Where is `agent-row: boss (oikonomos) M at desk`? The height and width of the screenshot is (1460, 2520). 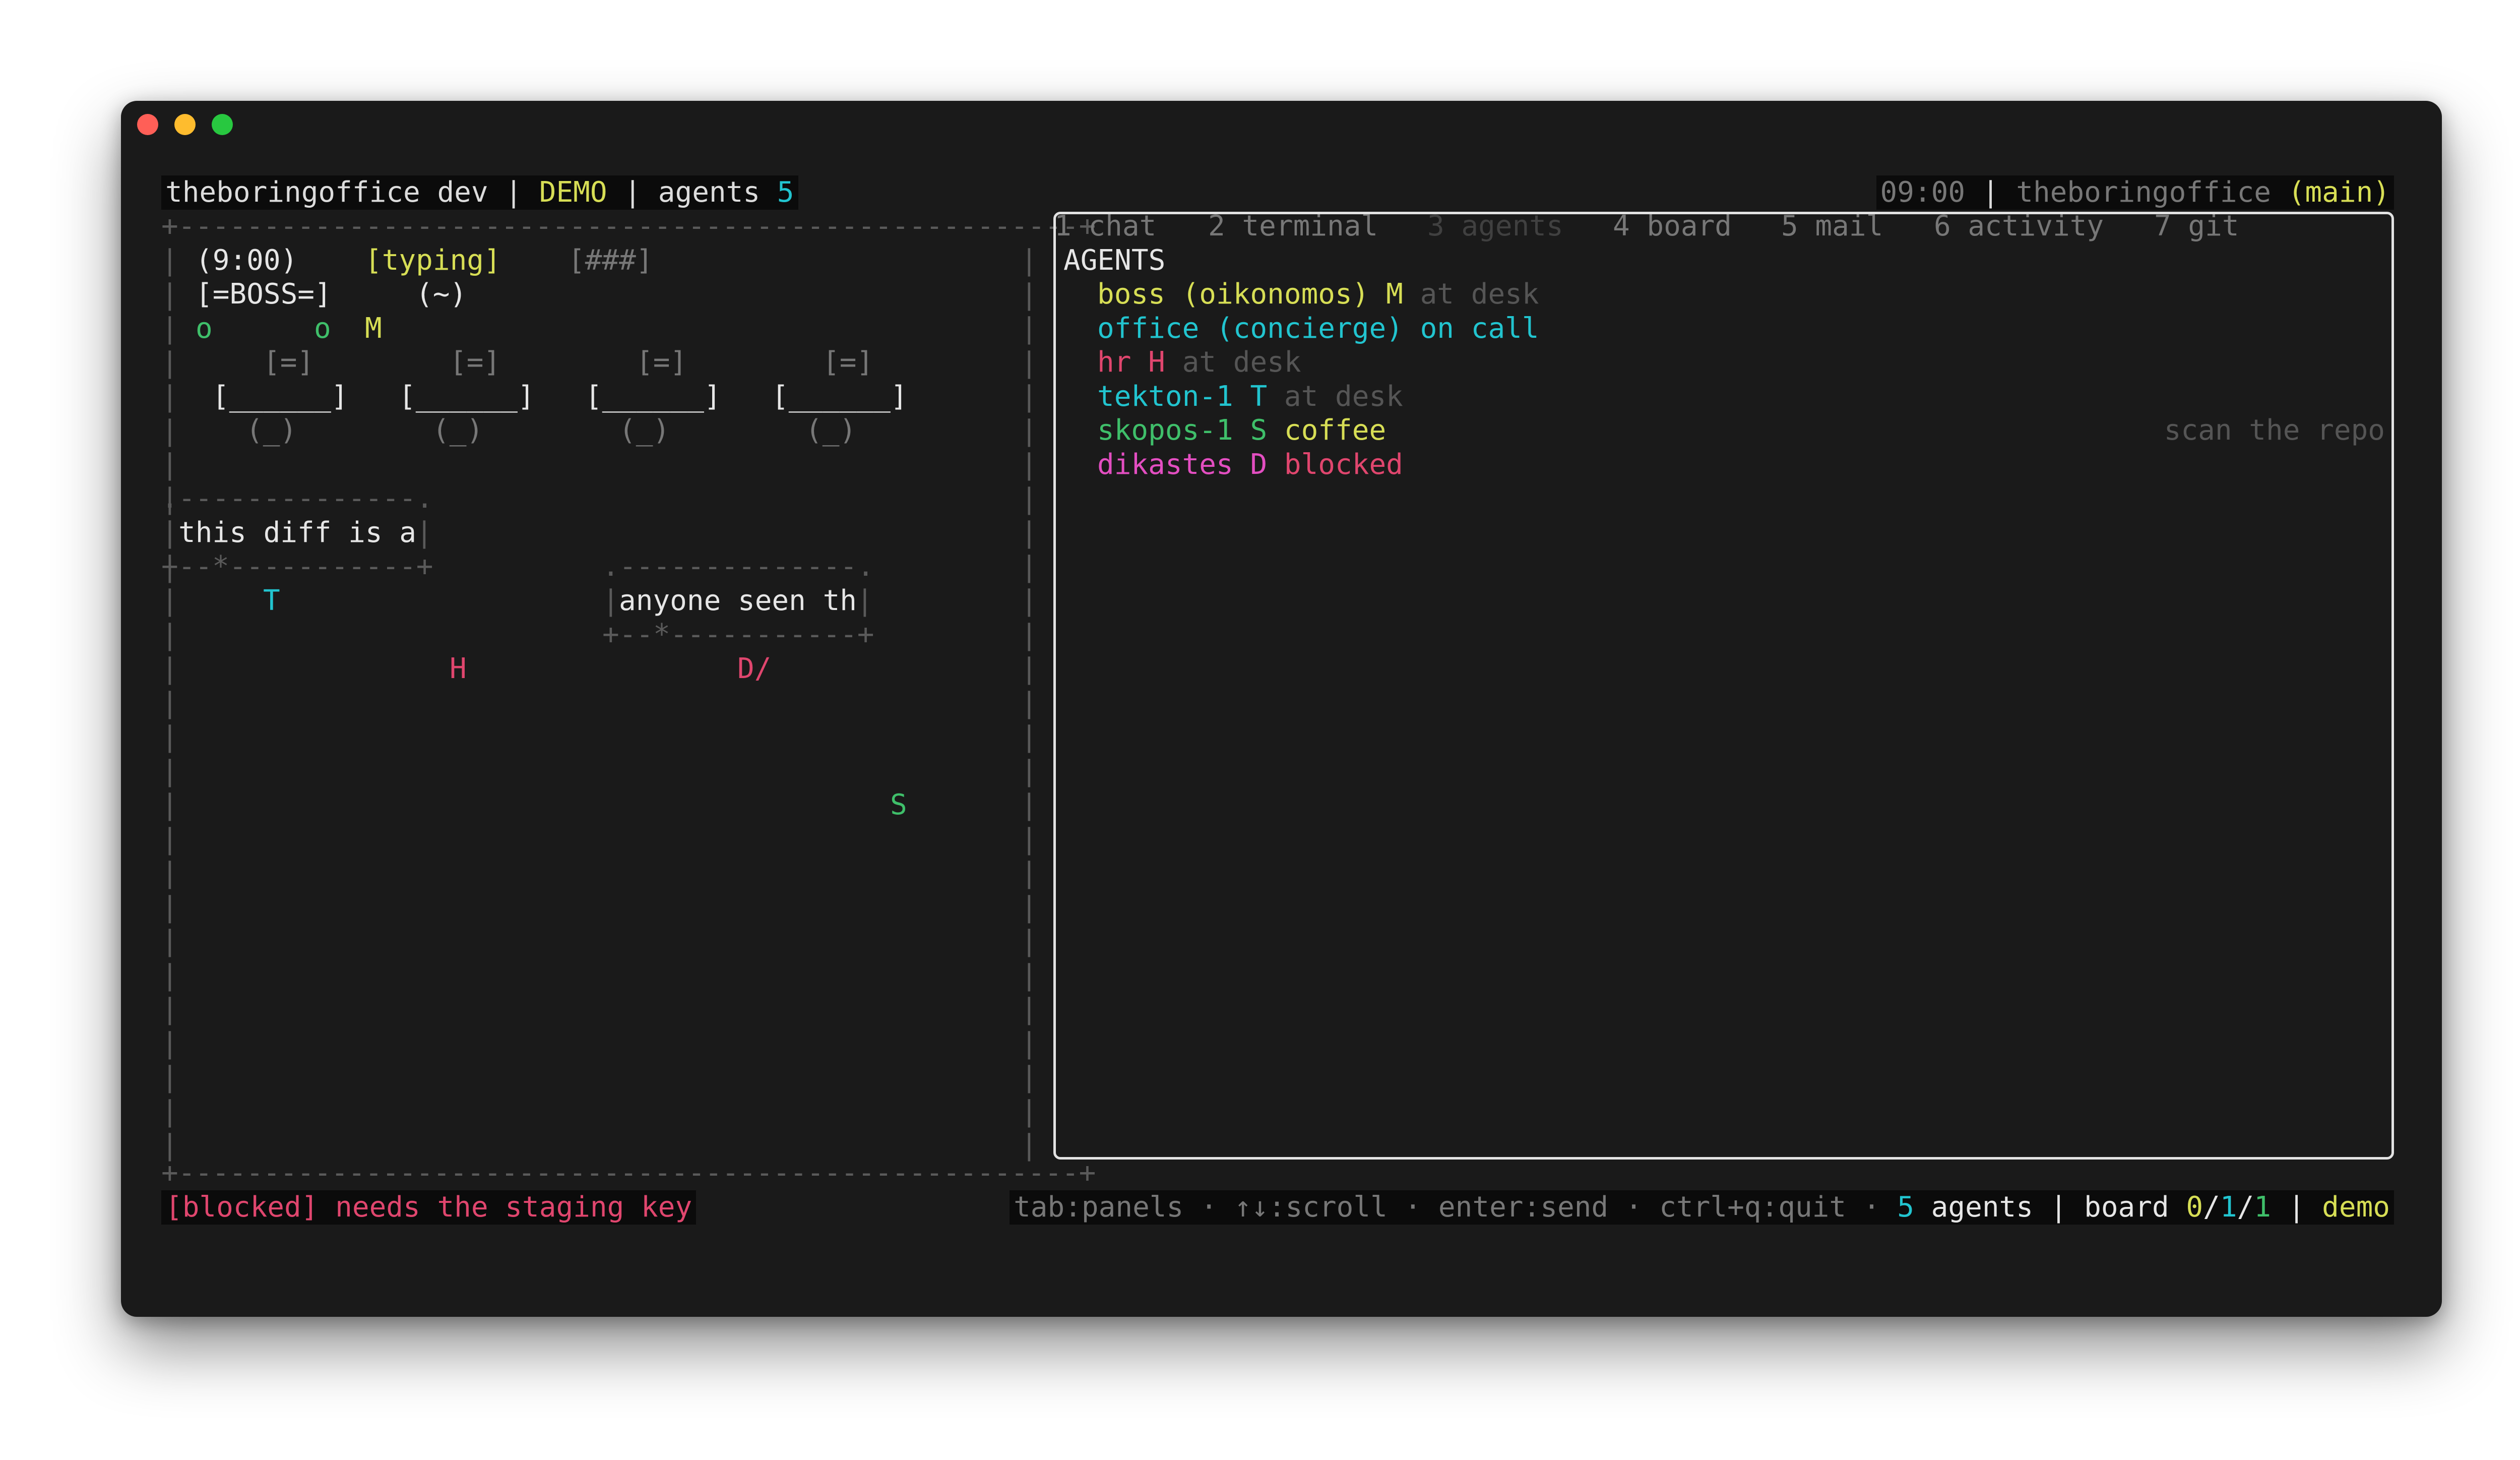 agent-row: boss (oikonomos) M at desk is located at coordinates (1318, 295).